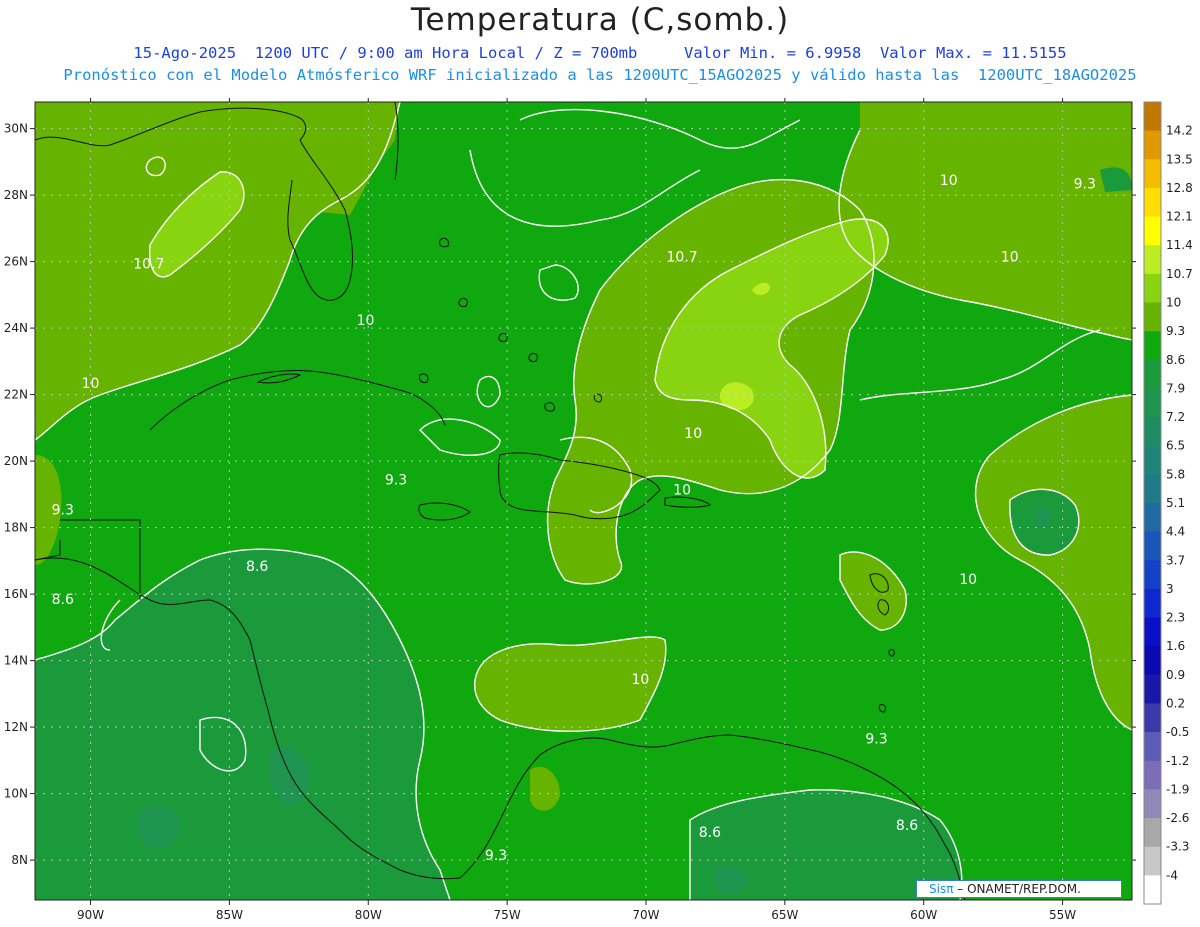 This screenshot has width=1200, height=927. What do you see at coordinates (1179, 188) in the screenshot?
I see `colorbar-label: 12.8` at bounding box center [1179, 188].